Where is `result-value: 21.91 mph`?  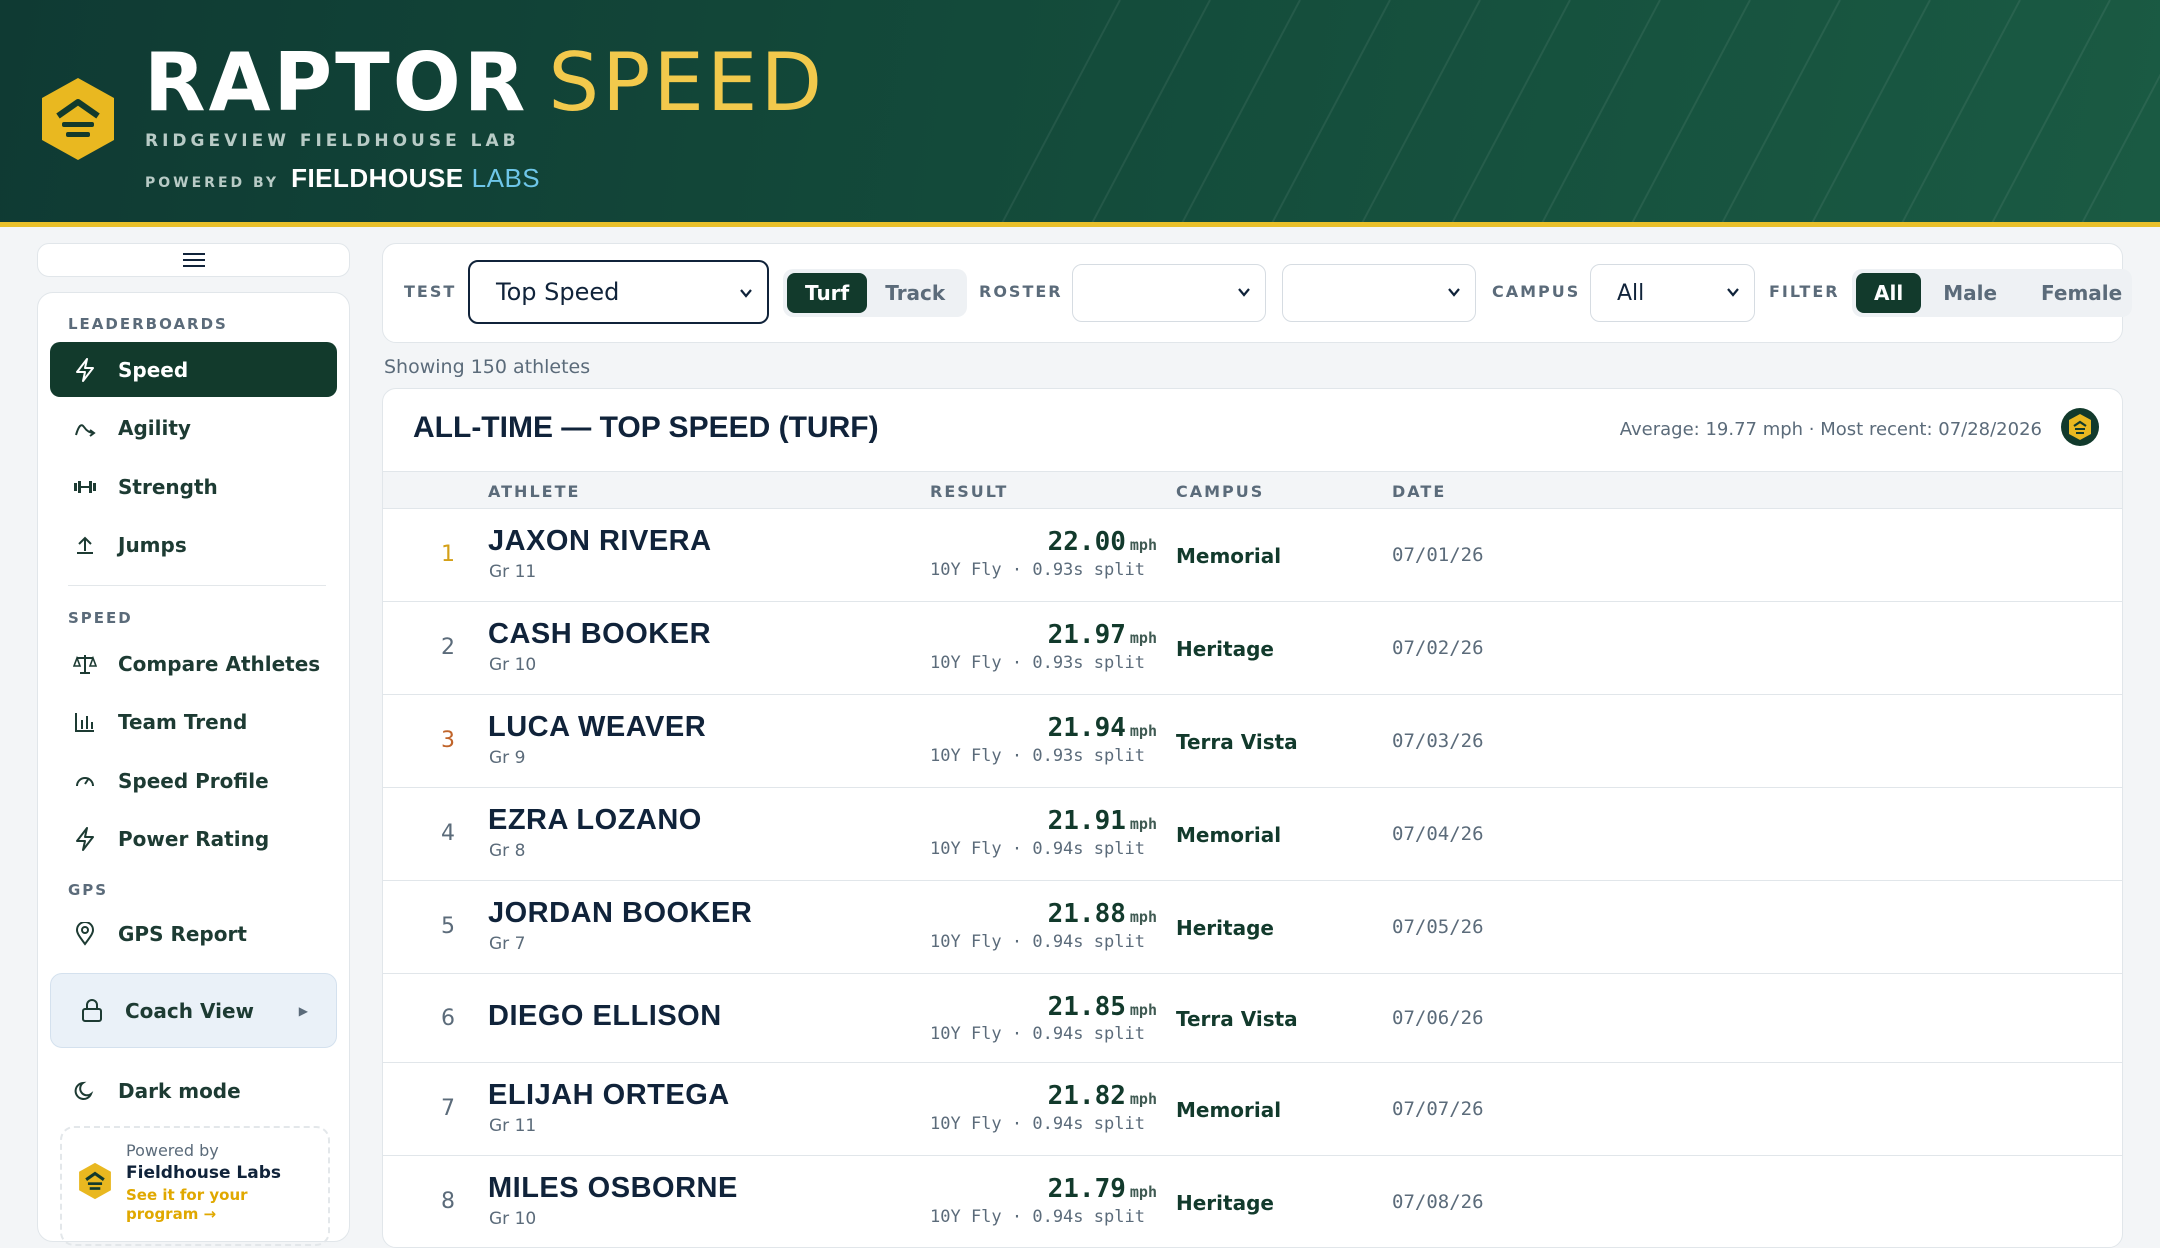 result-value: 21.91 mph is located at coordinates (1102, 821).